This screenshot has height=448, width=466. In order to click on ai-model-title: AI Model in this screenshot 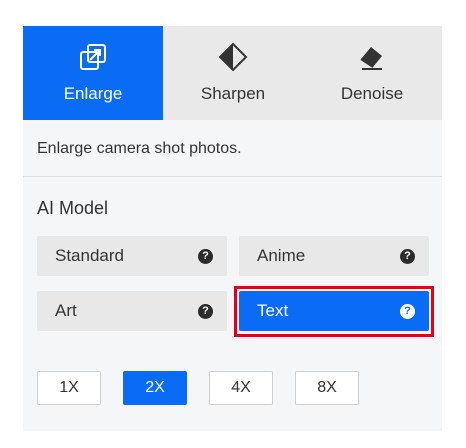, I will do `click(73, 208)`.